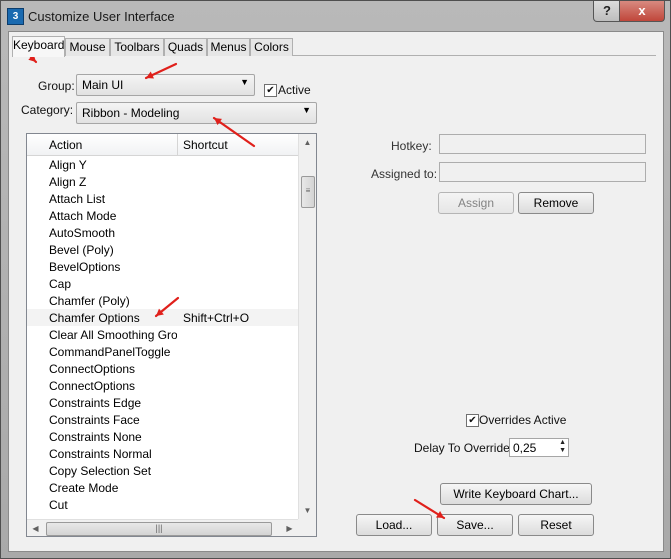 The height and width of the screenshot is (559, 671). Describe the element at coordinates (185, 47) in the screenshot. I see `tab-quads: Quads` at that location.